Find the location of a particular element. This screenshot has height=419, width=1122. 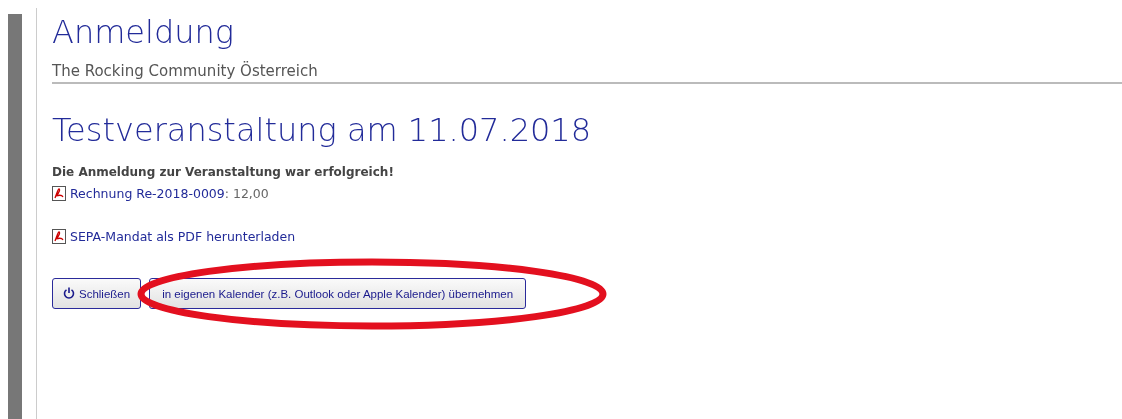

success-message: Die Anmeldung zur Veranstaltung war erfolgreich! is located at coordinates (223, 172).